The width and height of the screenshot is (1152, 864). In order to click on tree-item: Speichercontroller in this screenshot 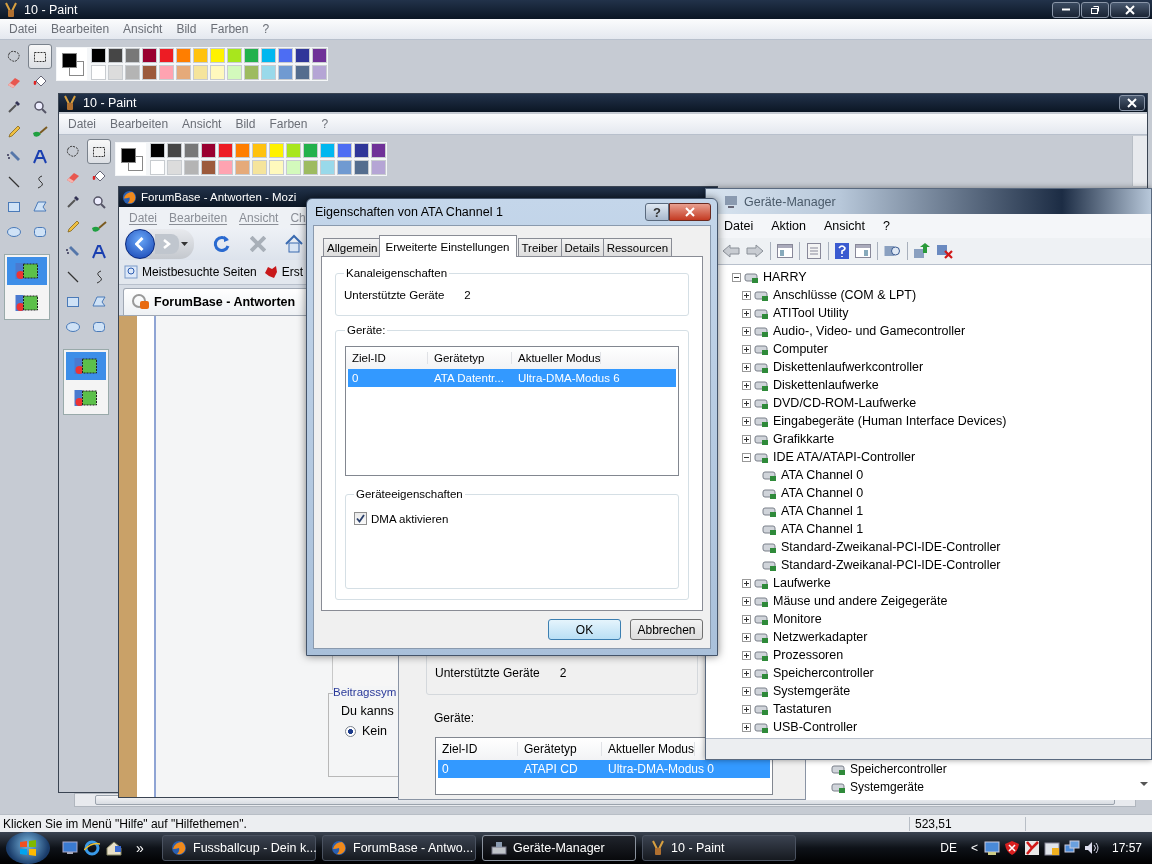, I will do `click(898, 769)`.